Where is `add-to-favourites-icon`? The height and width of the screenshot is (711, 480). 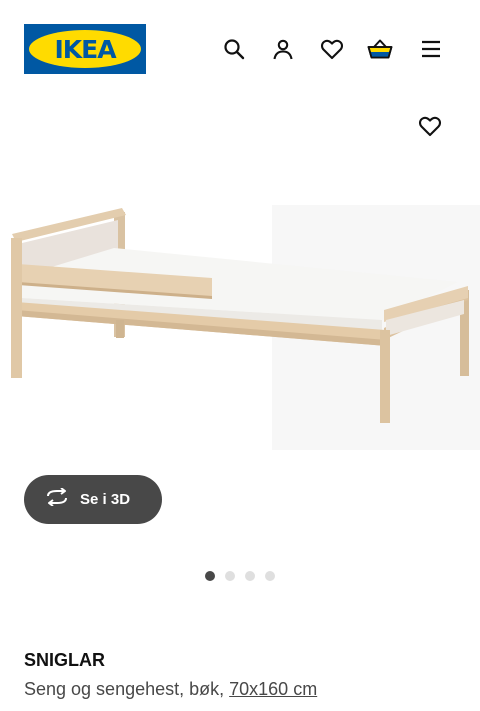
add-to-favourites-icon is located at coordinates (430, 126).